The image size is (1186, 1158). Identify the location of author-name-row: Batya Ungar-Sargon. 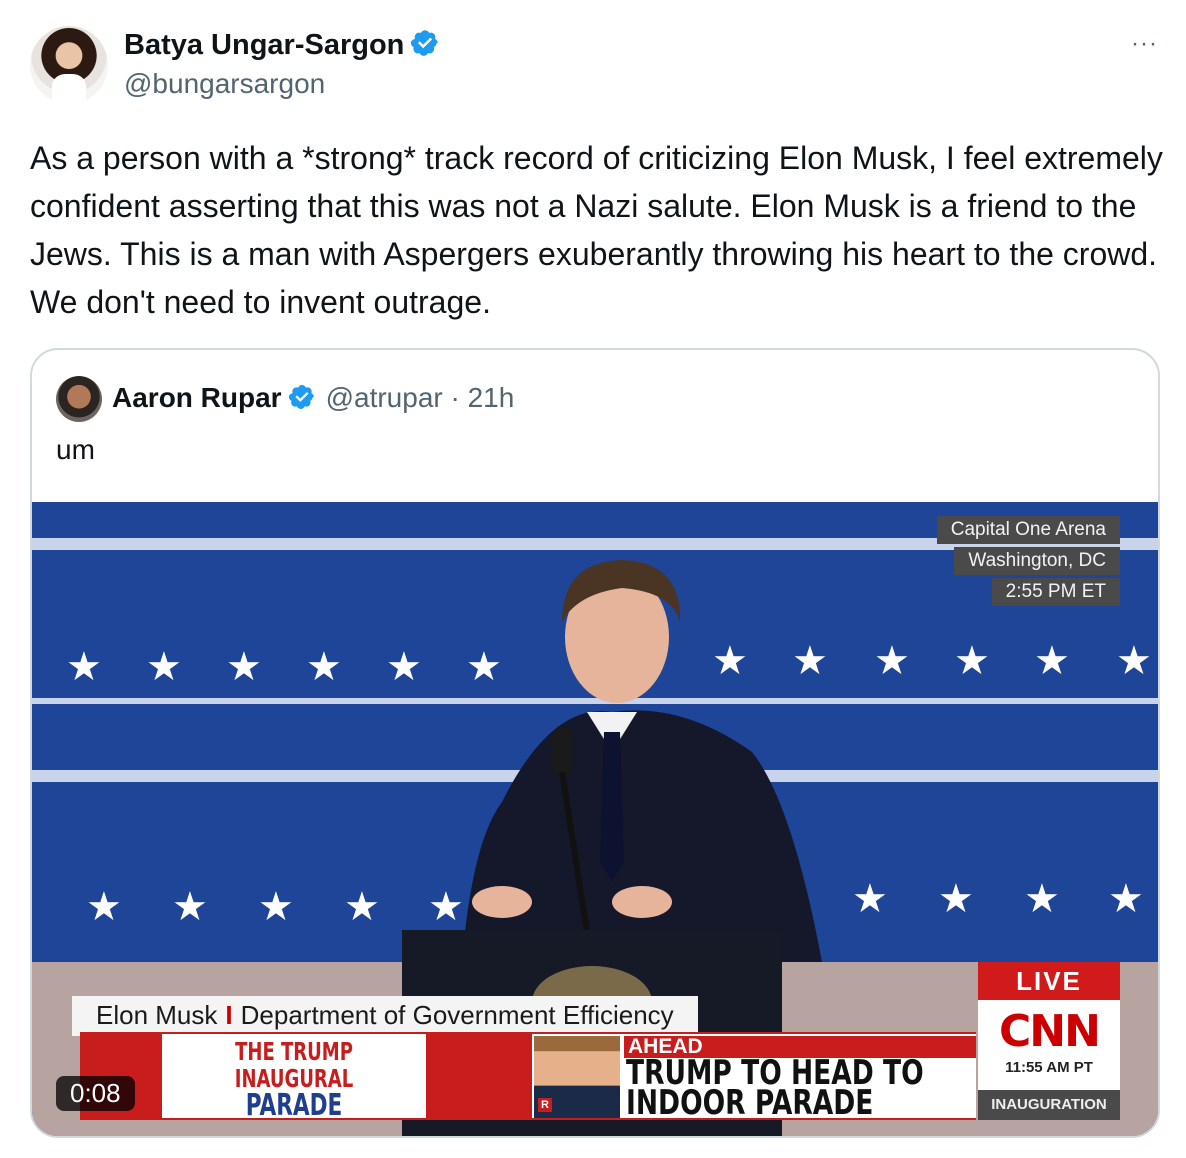
(282, 45).